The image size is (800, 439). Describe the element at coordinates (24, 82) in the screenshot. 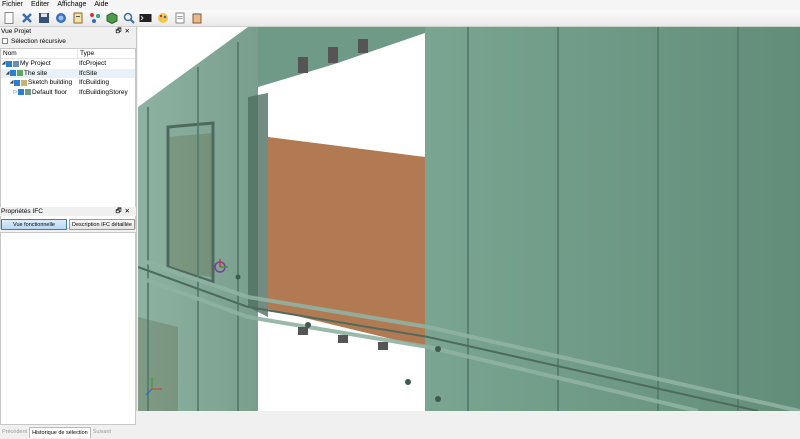

I see `building-icon` at that location.